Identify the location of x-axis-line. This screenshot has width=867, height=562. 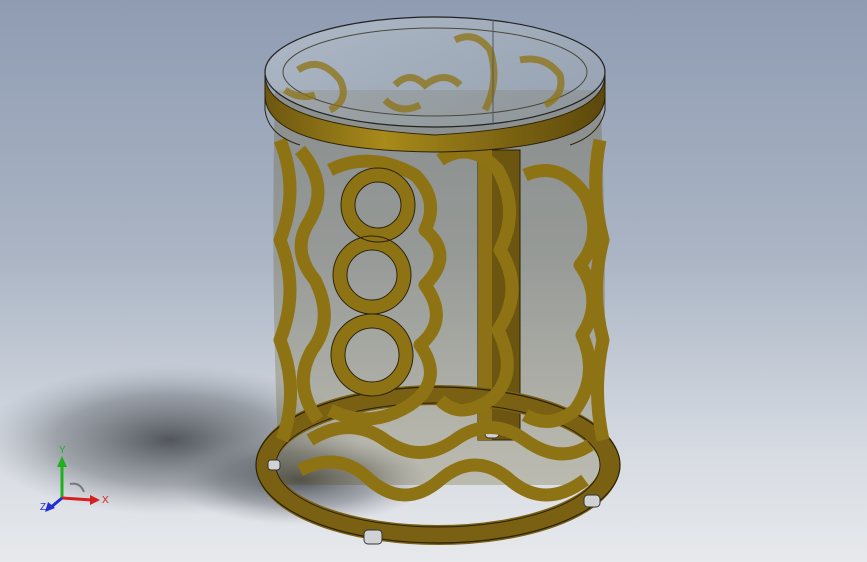
(77, 499).